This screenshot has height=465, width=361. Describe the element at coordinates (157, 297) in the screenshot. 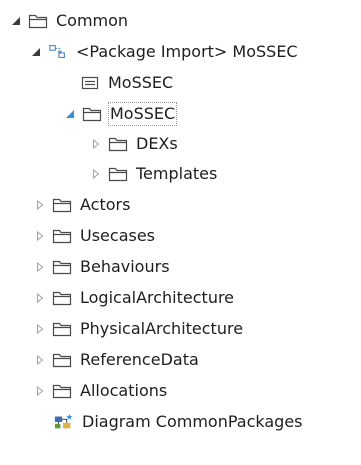

I see `tree-item-label: LogicalArchitecture` at that location.